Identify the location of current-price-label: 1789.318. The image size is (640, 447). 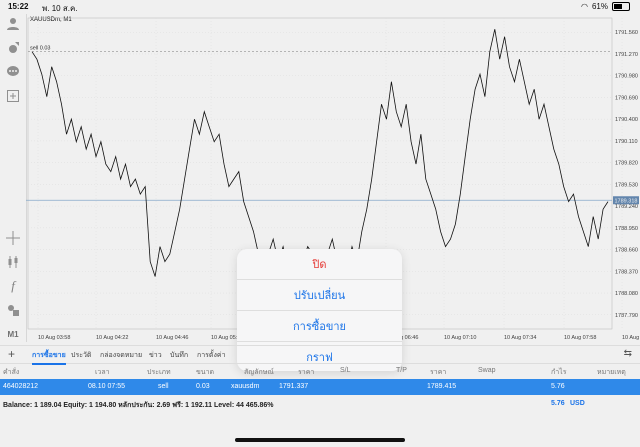
(626, 201).